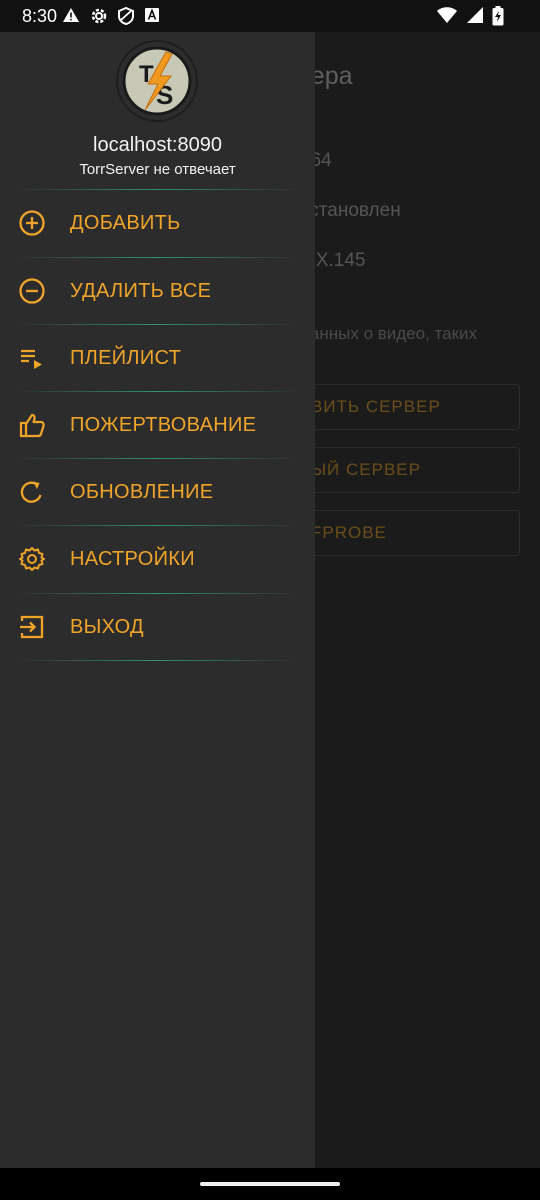 This screenshot has width=540, height=1200. I want to click on menu-item-remove-all: УДАЛИТЬ ВСЕ, so click(157, 291).